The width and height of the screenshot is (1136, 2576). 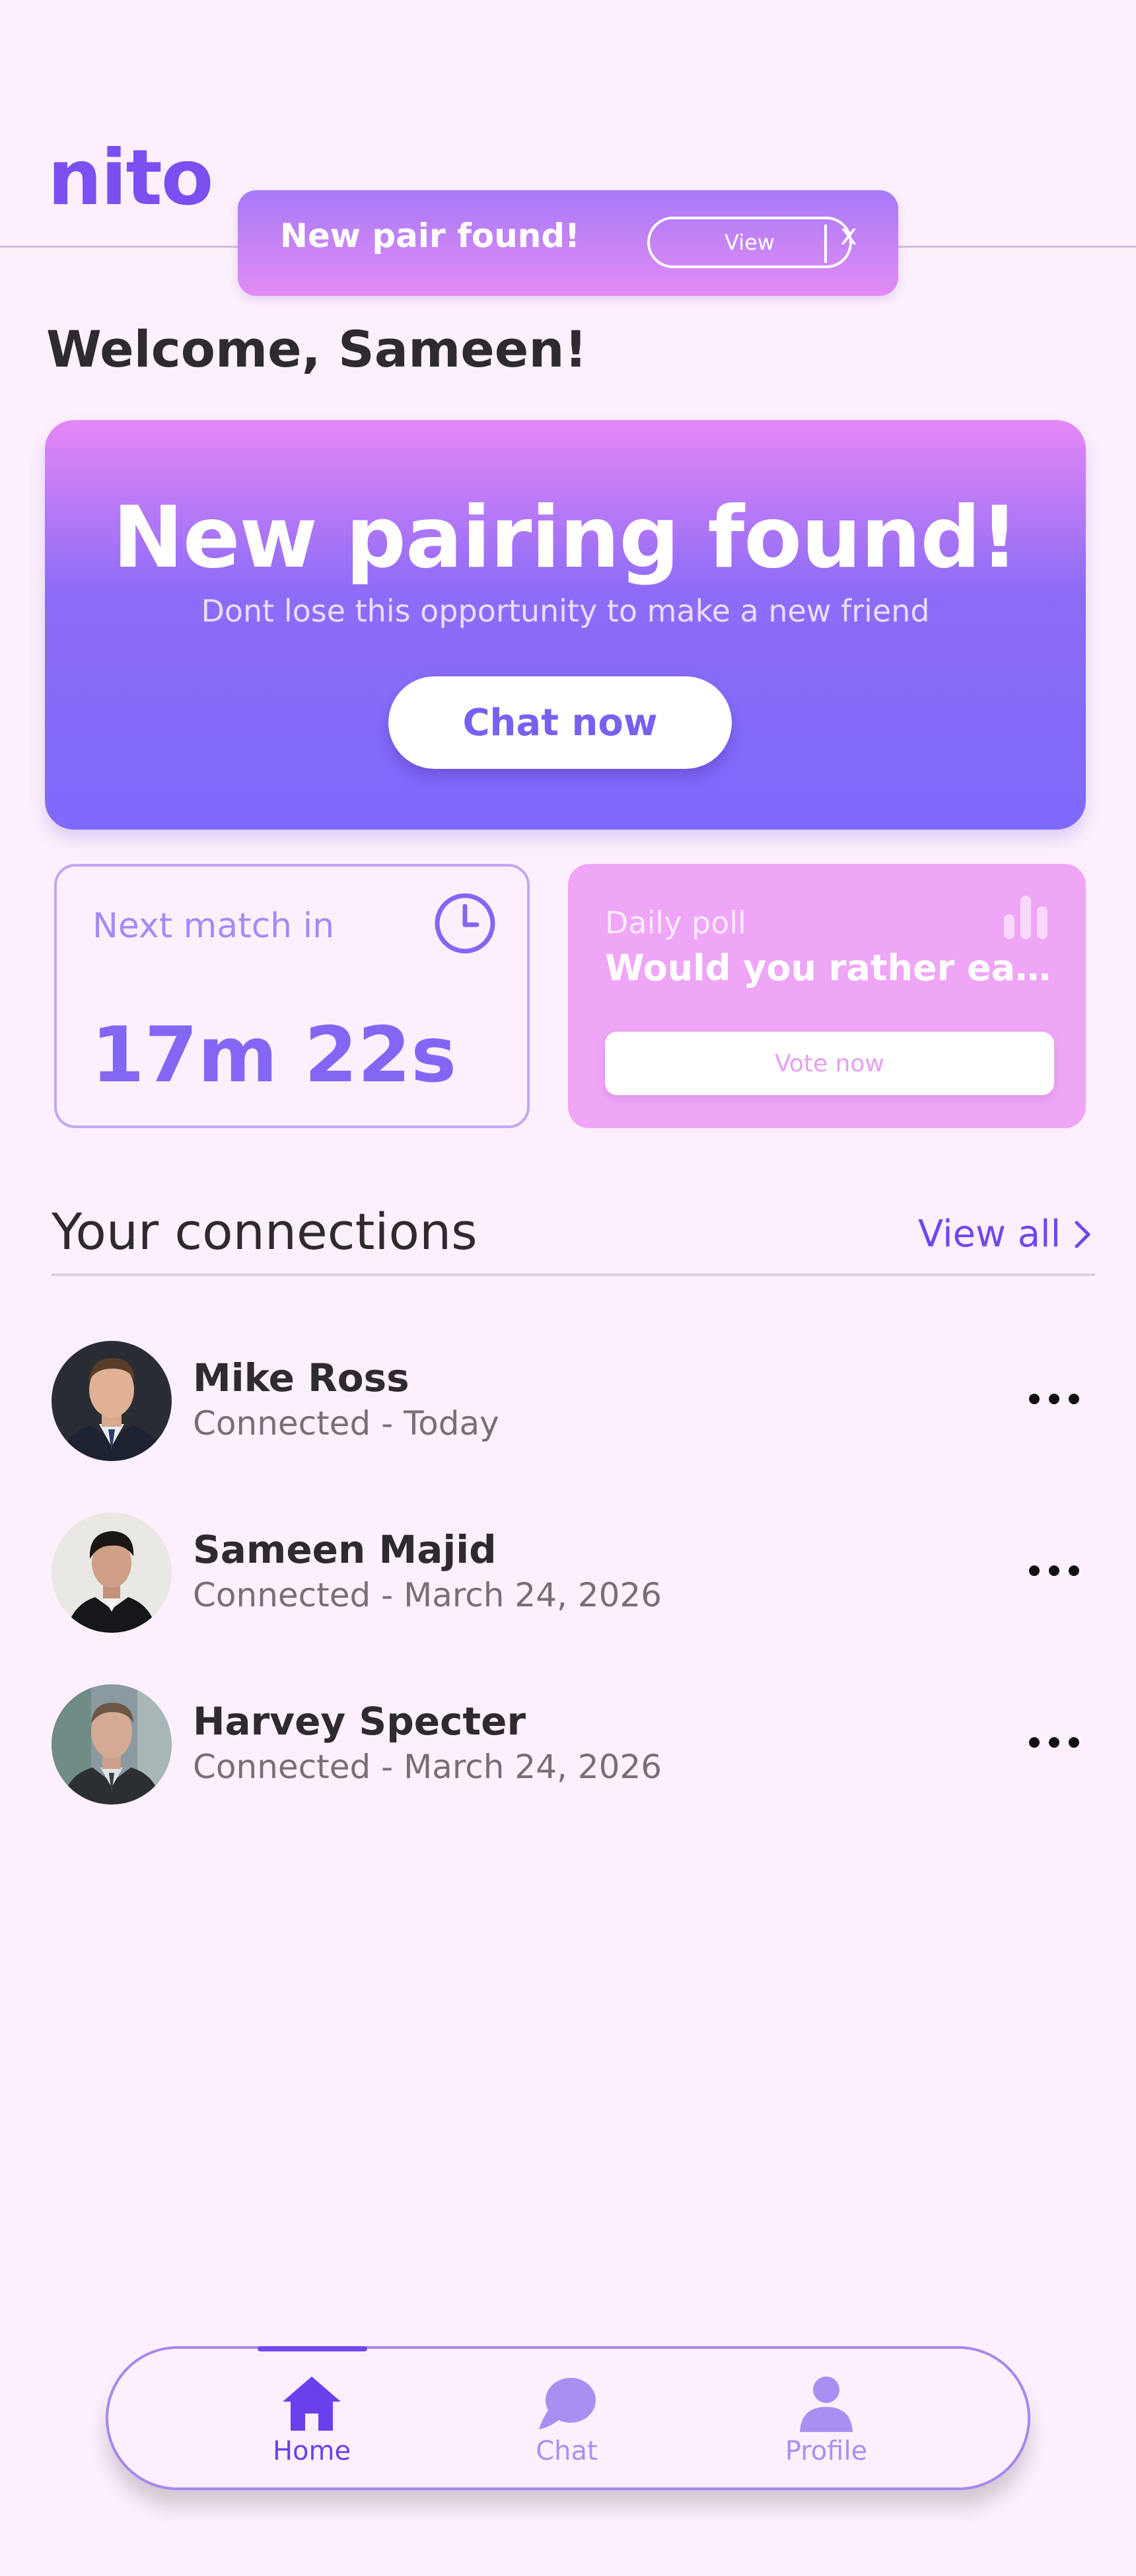 What do you see at coordinates (826, 2451) in the screenshot?
I see `tab-label: Profile` at bounding box center [826, 2451].